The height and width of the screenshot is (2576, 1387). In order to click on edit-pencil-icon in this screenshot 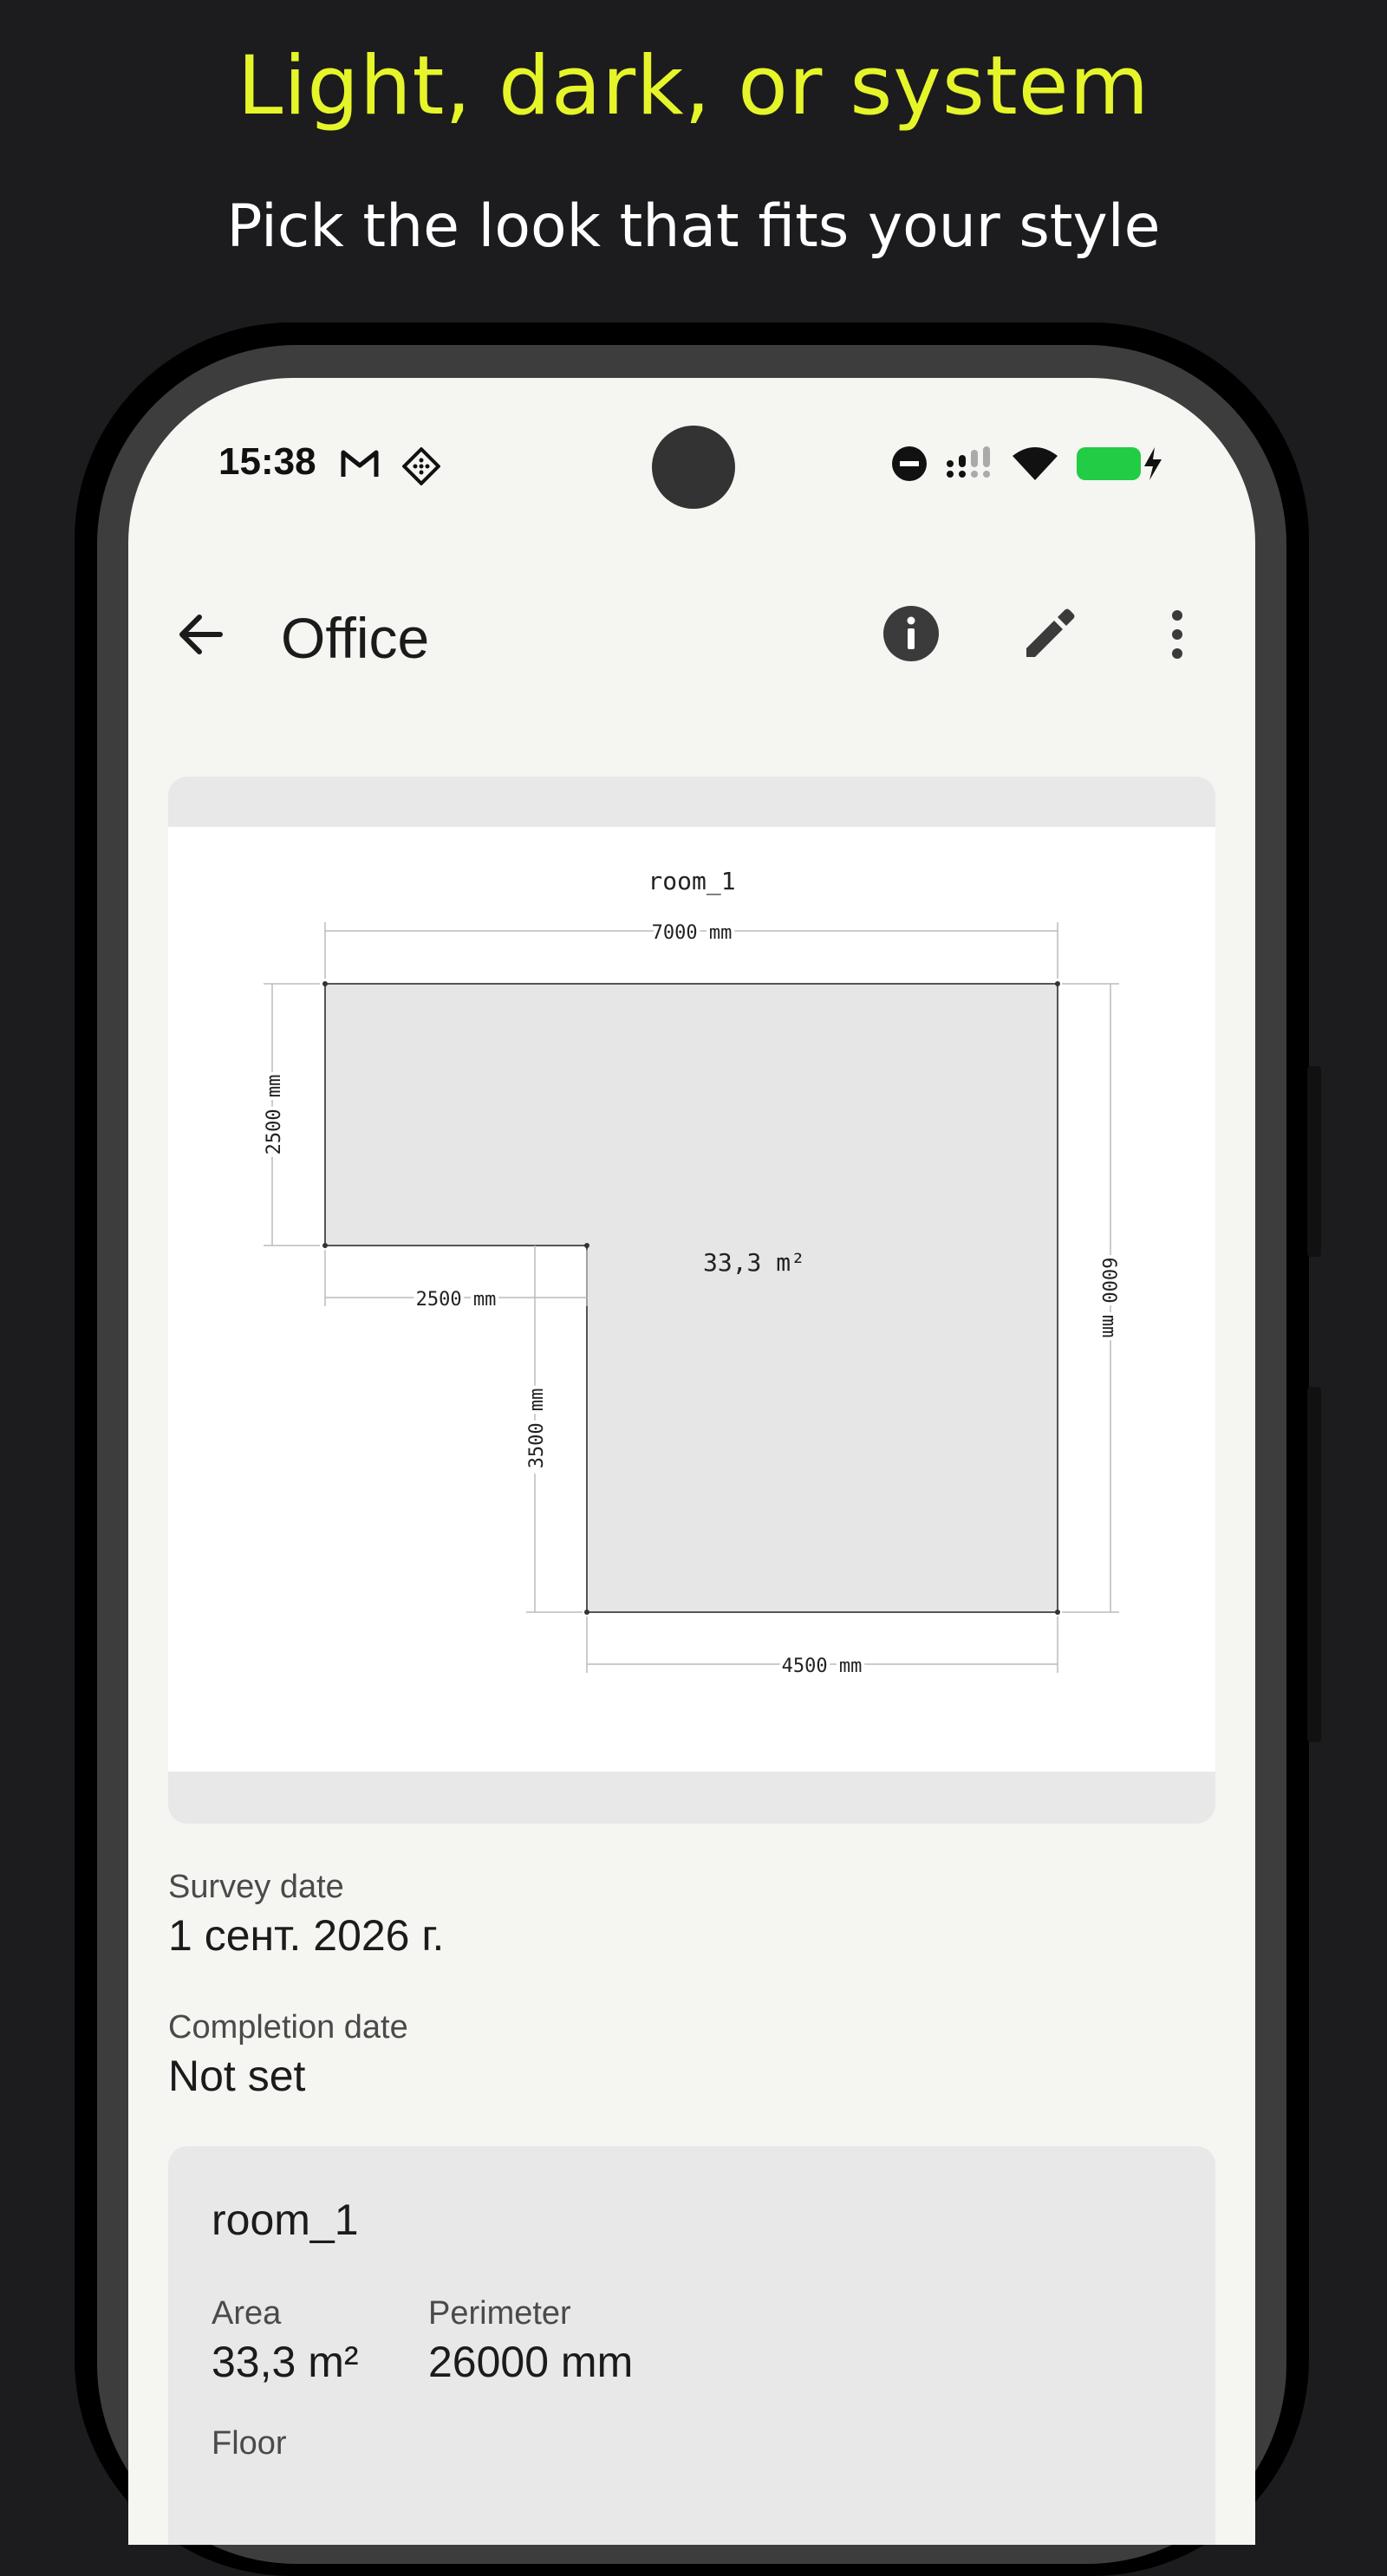, I will do `click(1049, 634)`.